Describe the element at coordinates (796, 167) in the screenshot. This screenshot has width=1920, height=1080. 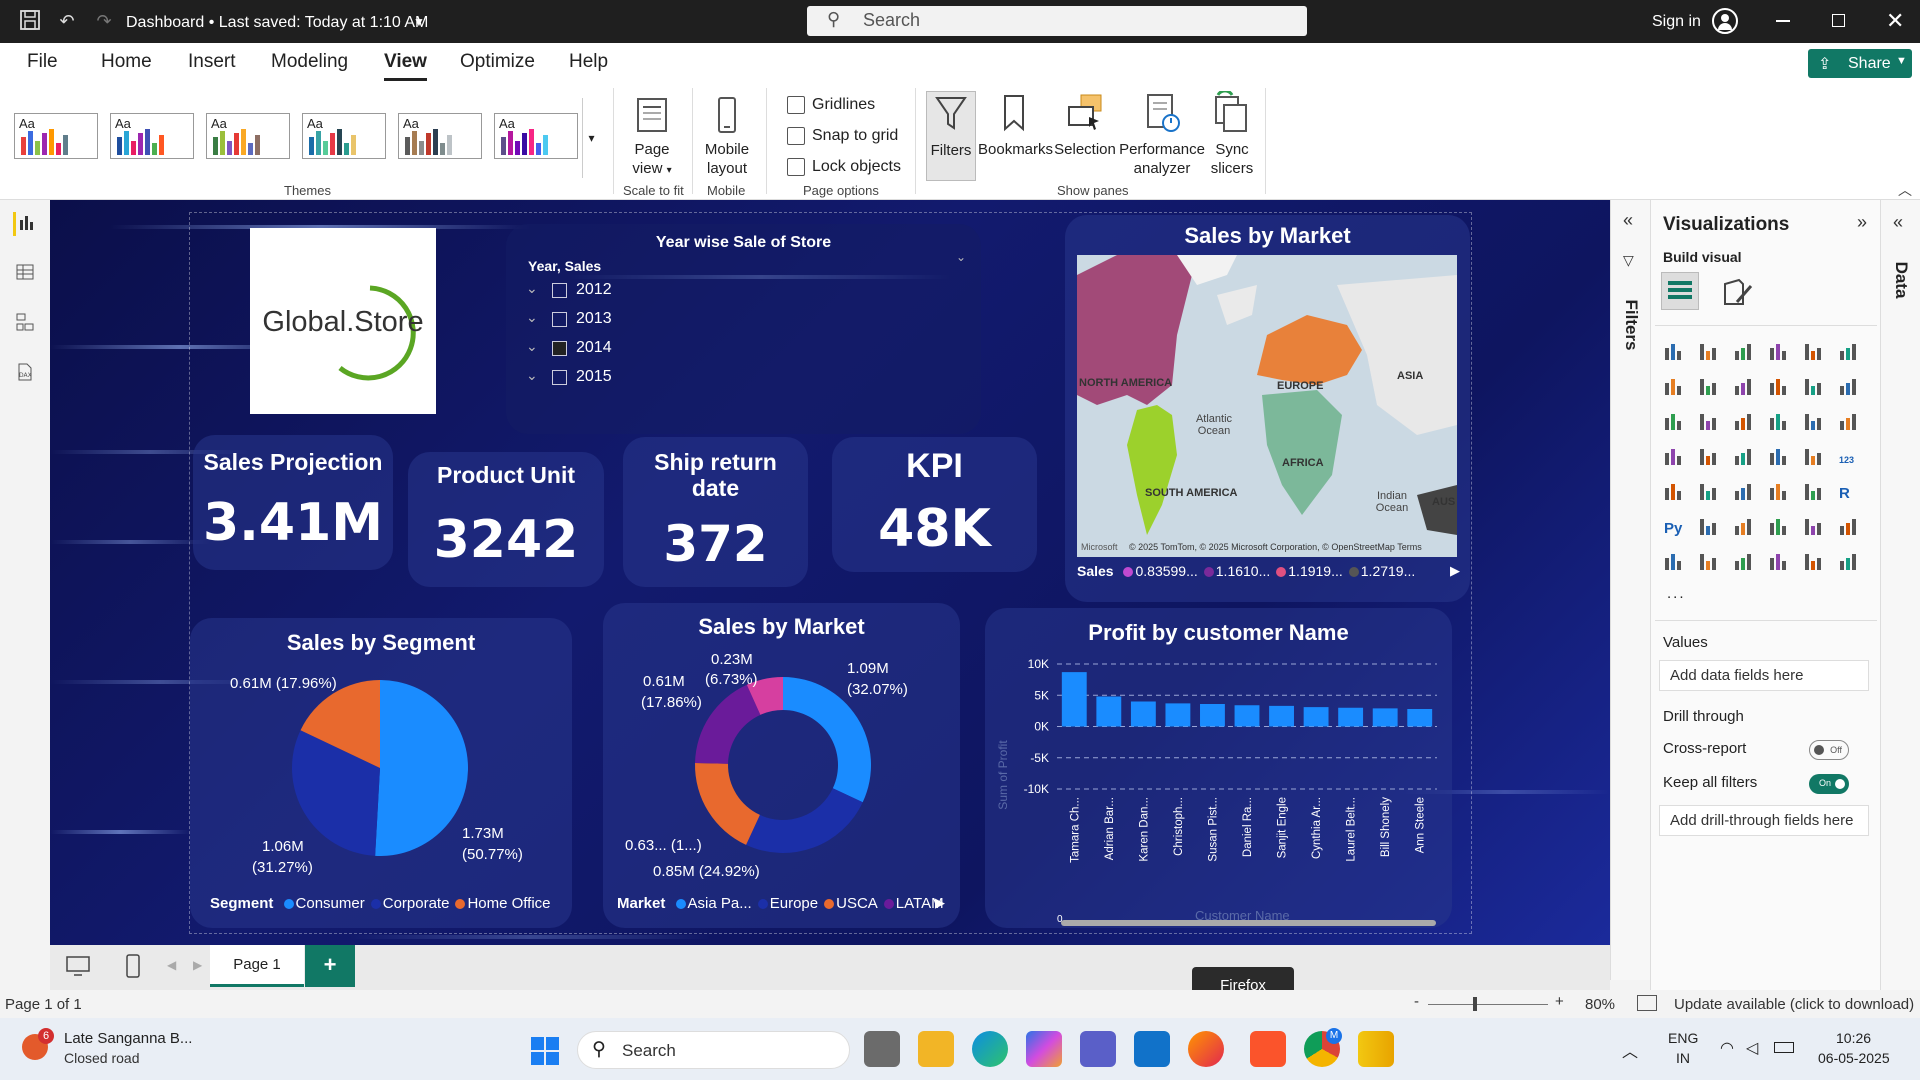
I see `lock-objects-checkbox` at that location.